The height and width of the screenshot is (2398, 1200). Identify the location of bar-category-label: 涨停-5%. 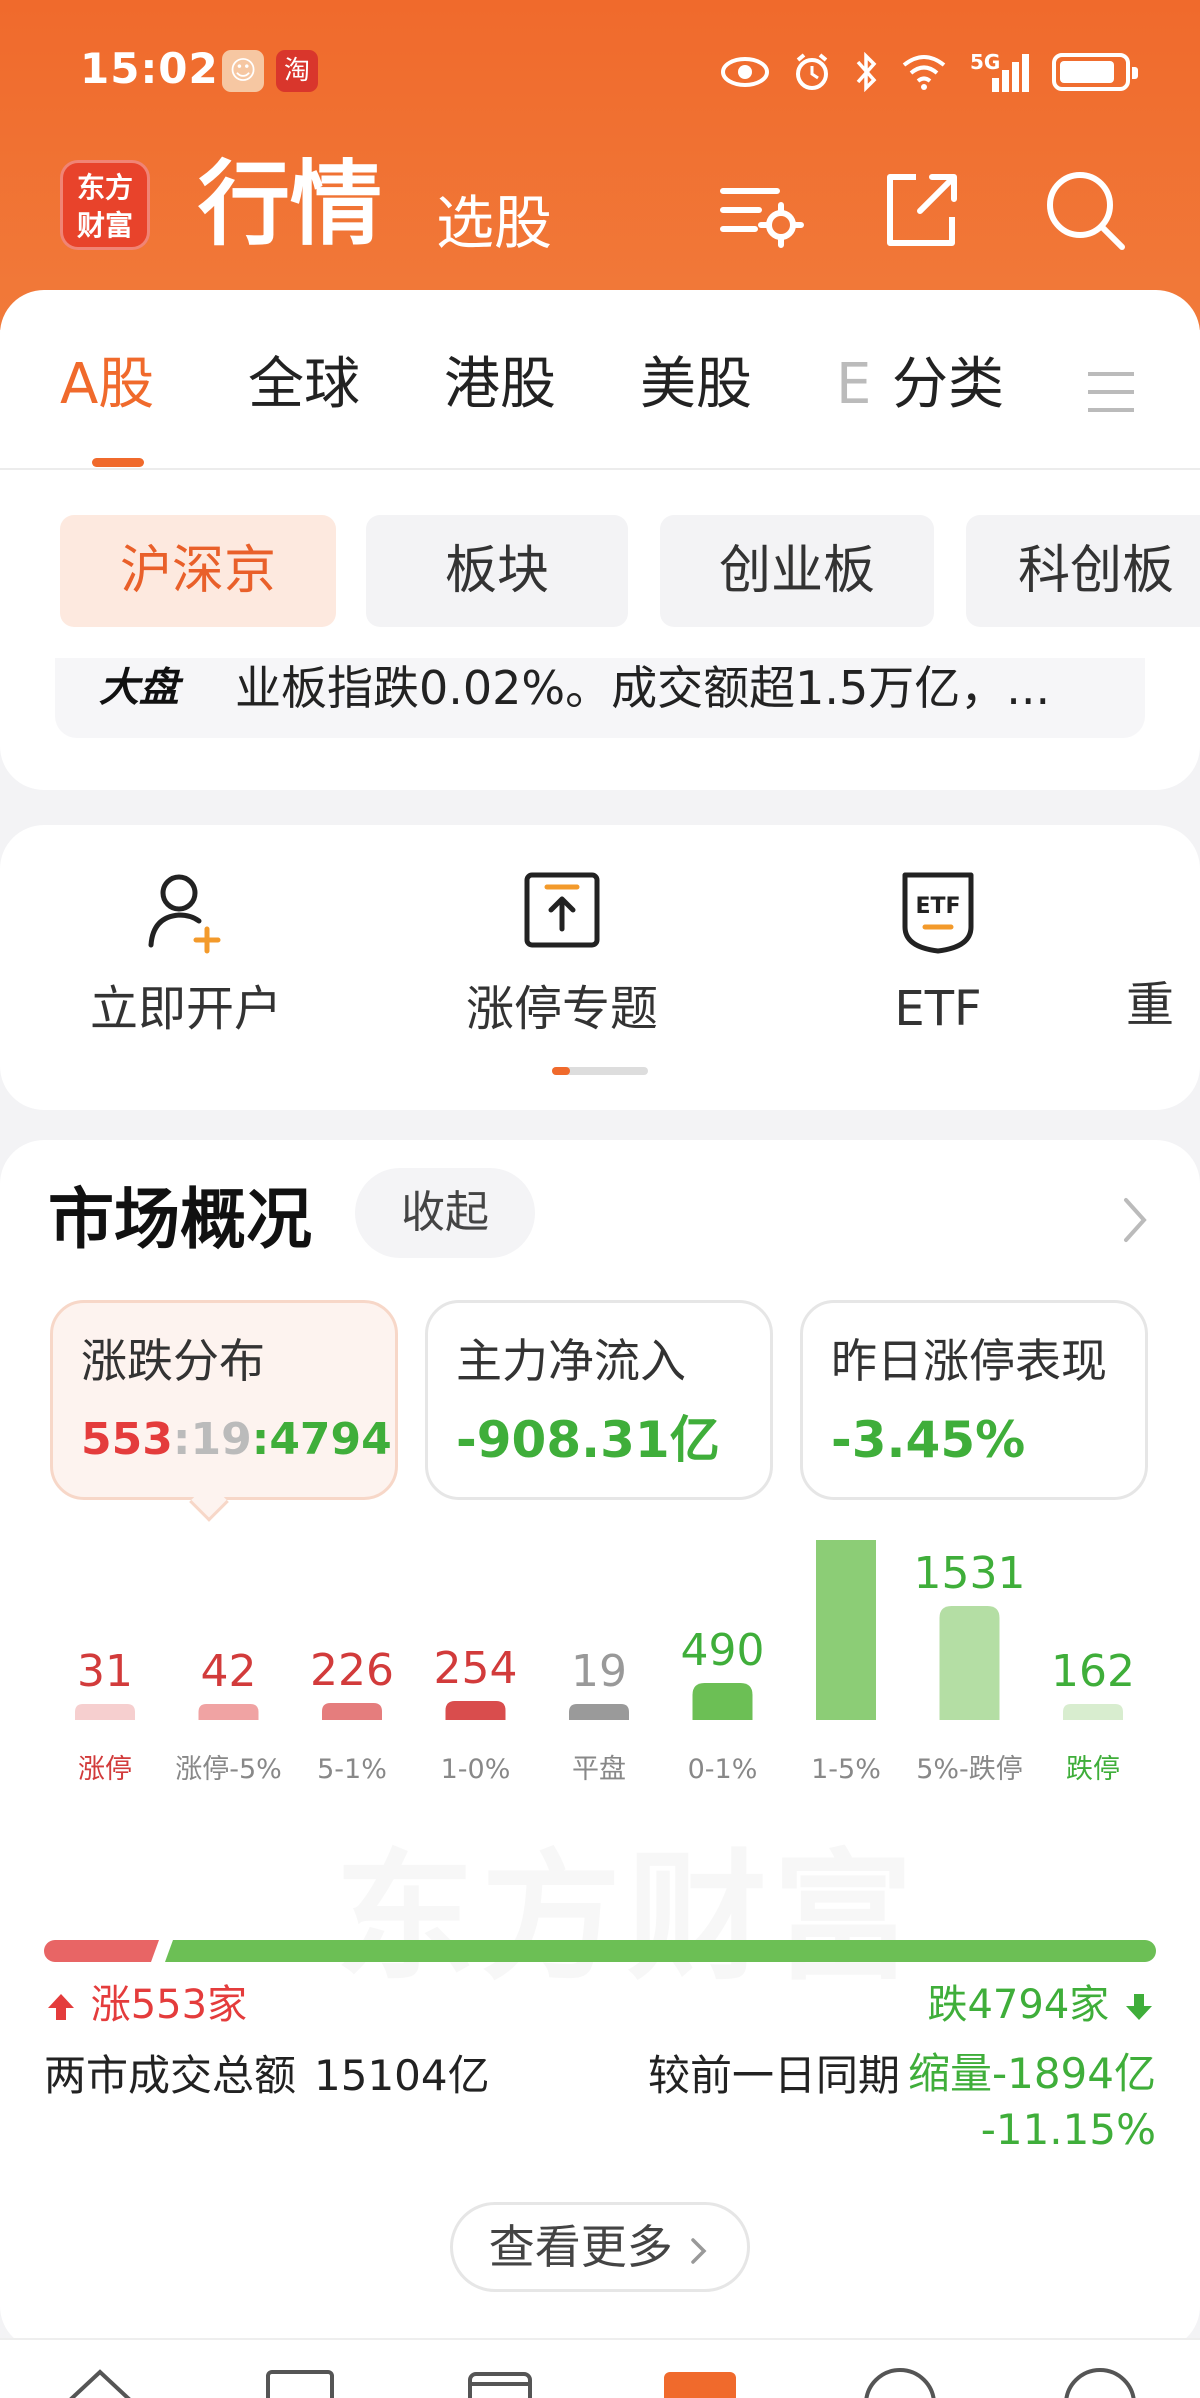
(228, 1769).